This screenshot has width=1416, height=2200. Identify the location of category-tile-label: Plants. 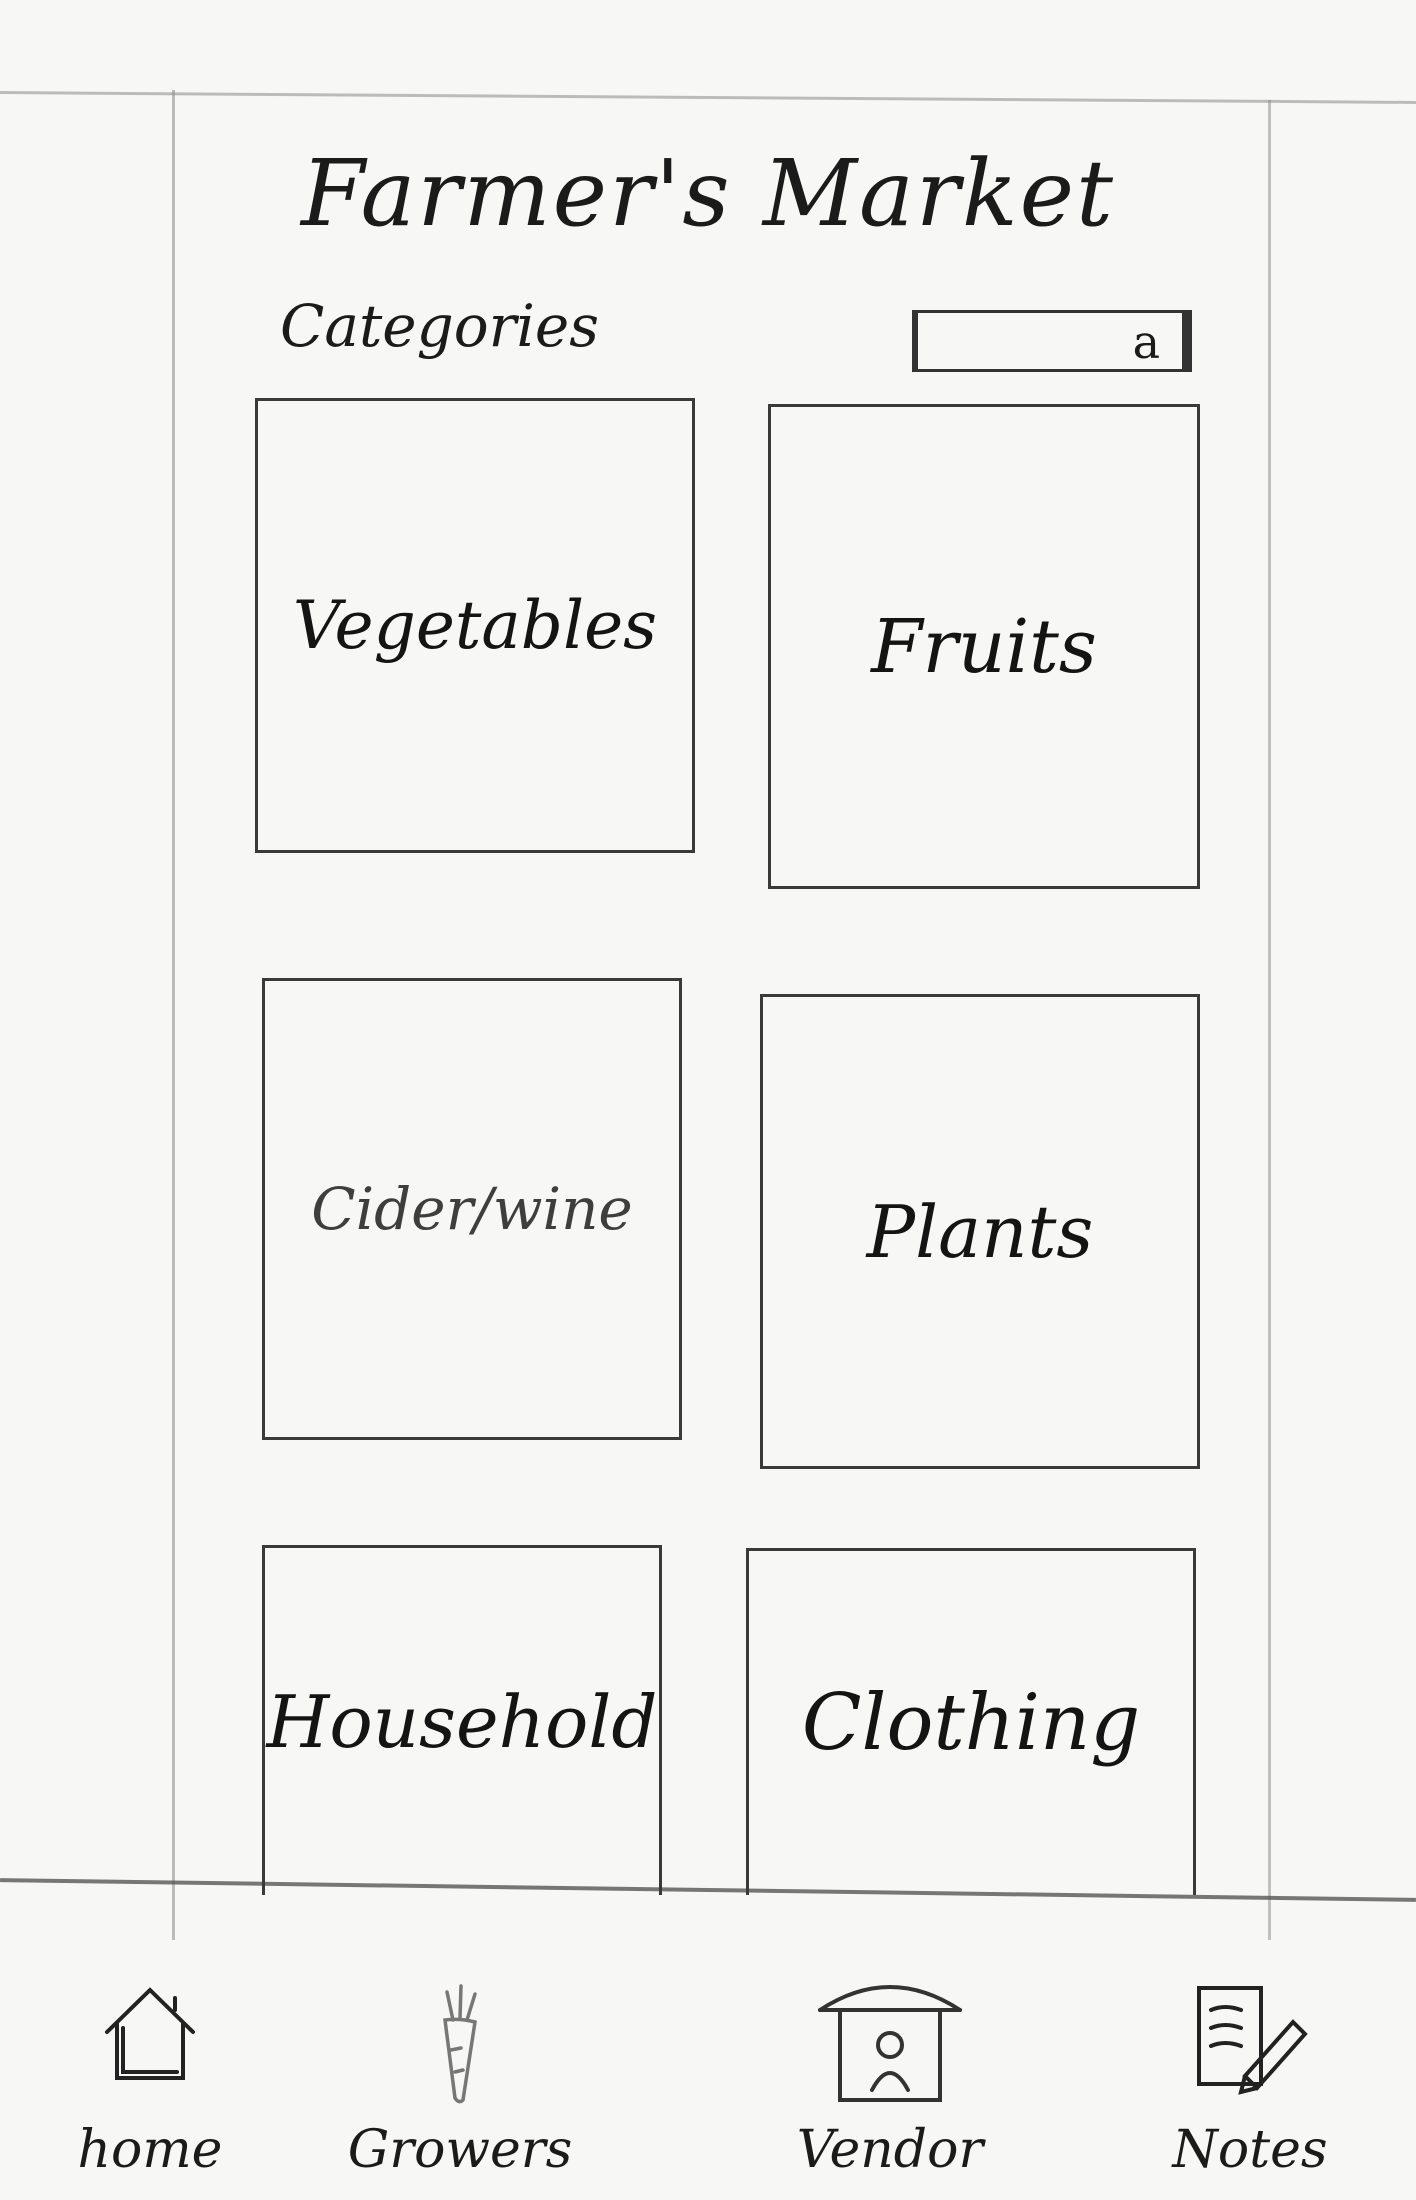
(980, 1231).